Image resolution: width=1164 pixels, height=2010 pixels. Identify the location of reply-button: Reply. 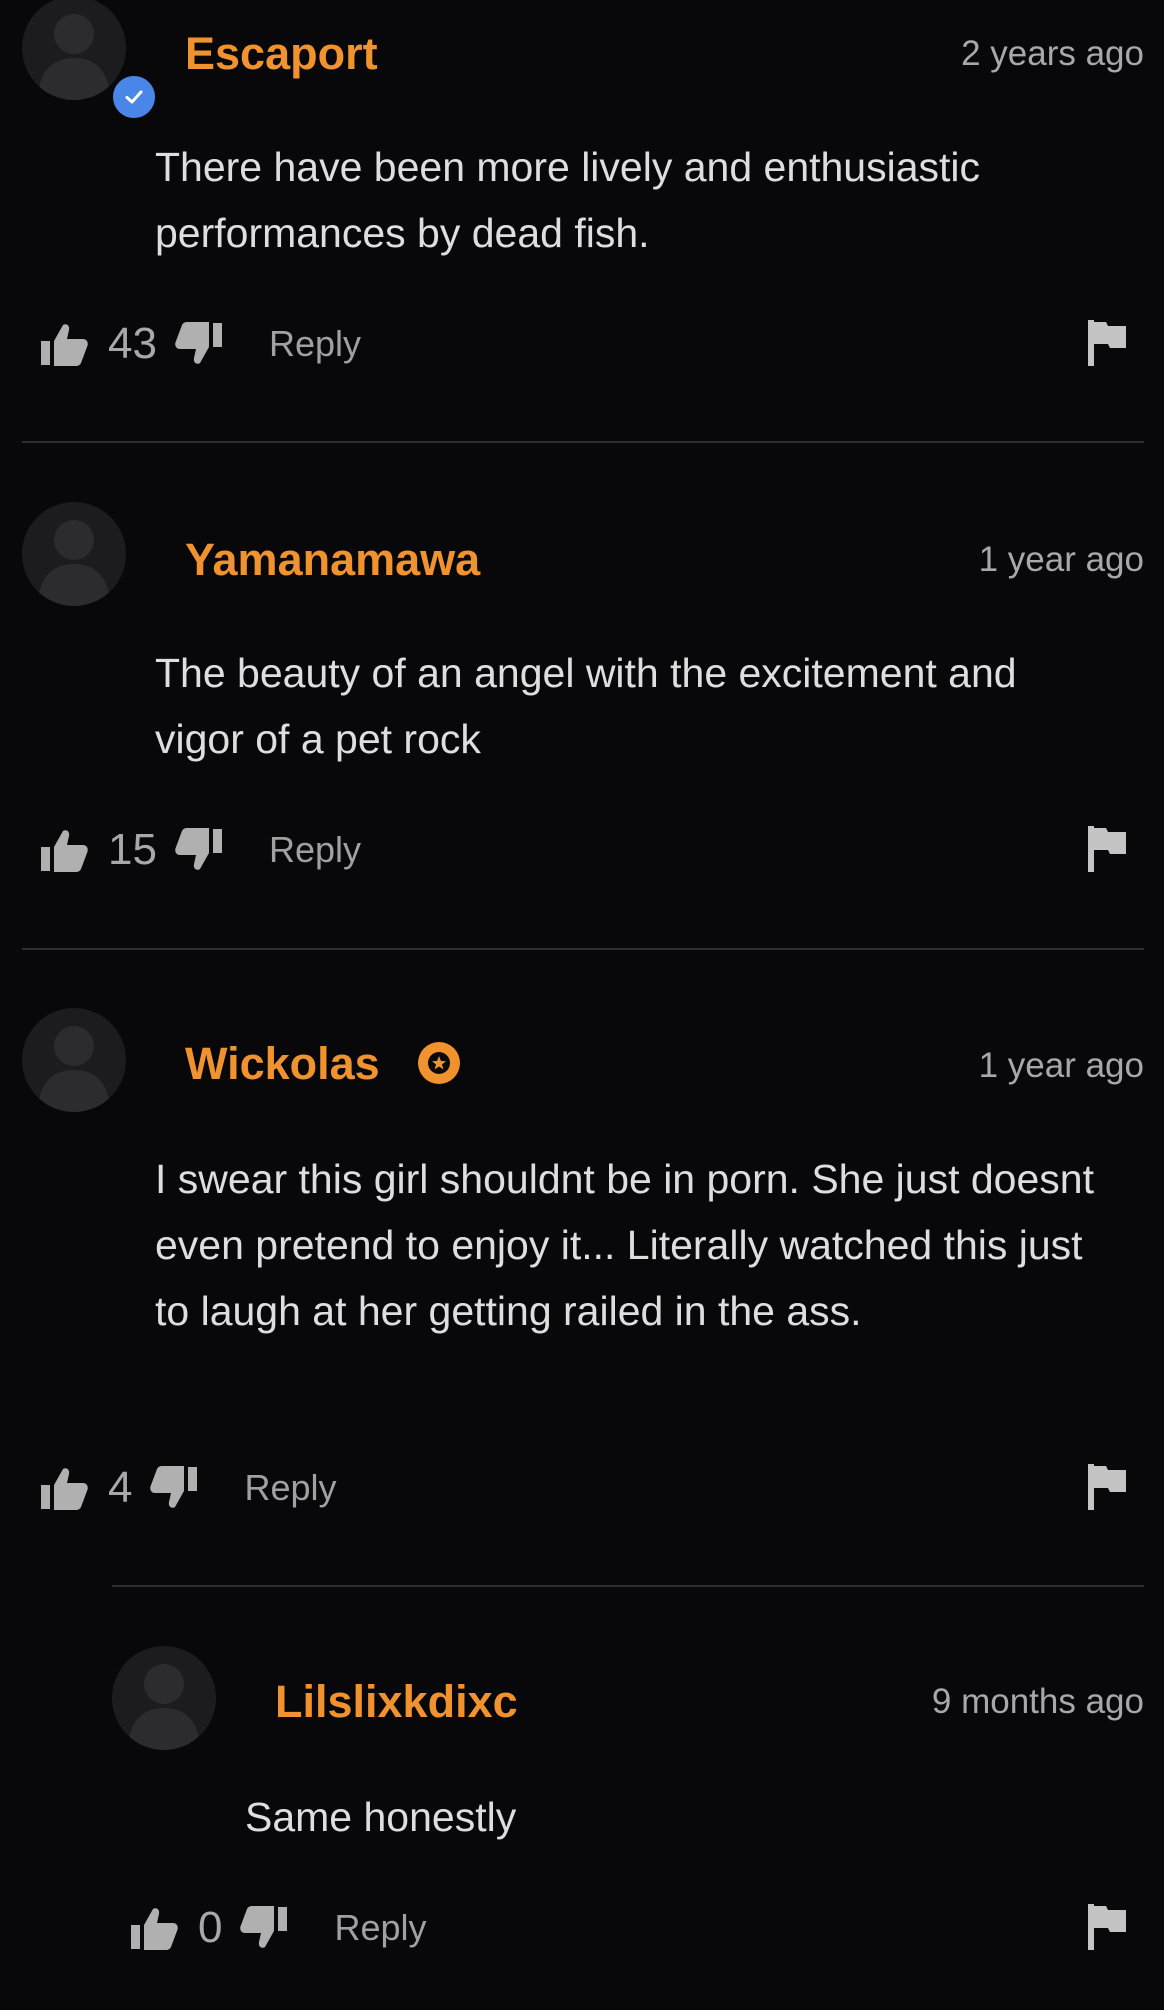
(380, 1928).